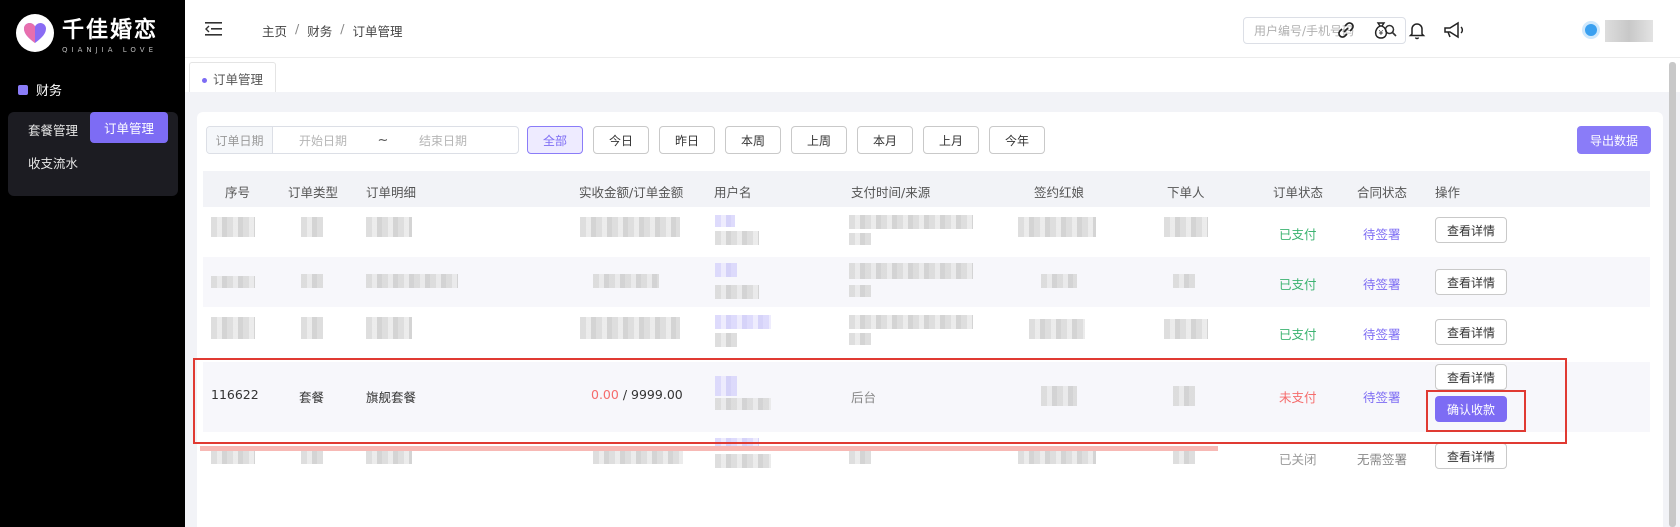  Describe the element at coordinates (932, 29) in the screenshot. I see `top-header: 主页 / 财务 / 订单管理 ¥` at that location.